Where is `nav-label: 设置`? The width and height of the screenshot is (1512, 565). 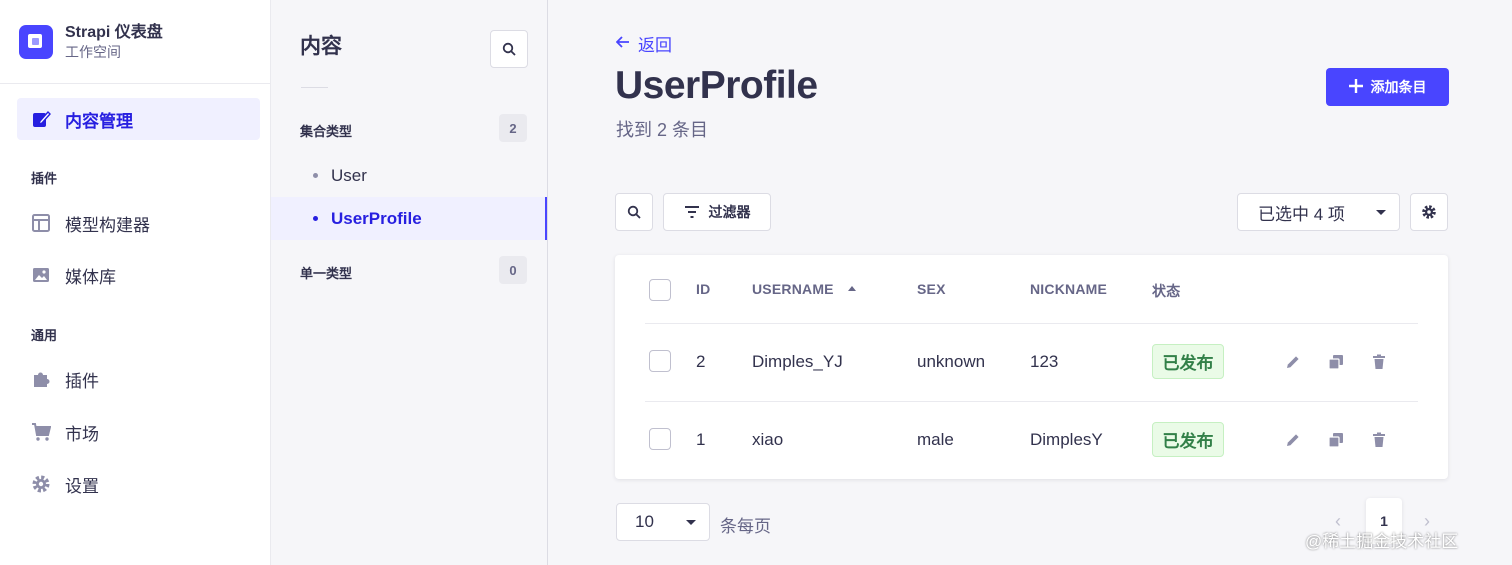
nav-label: 设置 is located at coordinates (82, 486).